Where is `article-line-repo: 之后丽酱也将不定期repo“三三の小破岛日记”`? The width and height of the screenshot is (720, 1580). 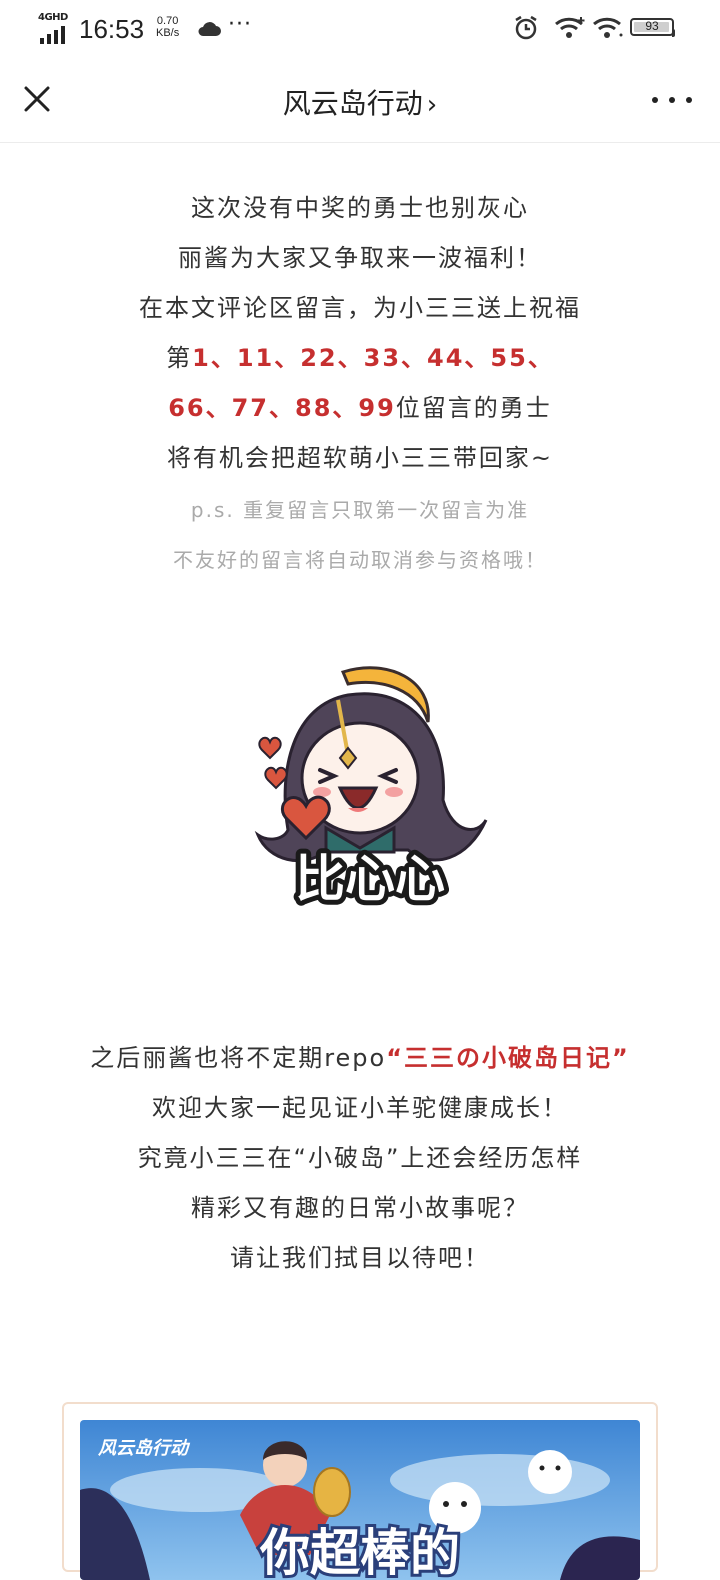
article-line-repo: 之后丽酱也将不定期repo“三三の小破岛日记” is located at coordinates (360, 1055).